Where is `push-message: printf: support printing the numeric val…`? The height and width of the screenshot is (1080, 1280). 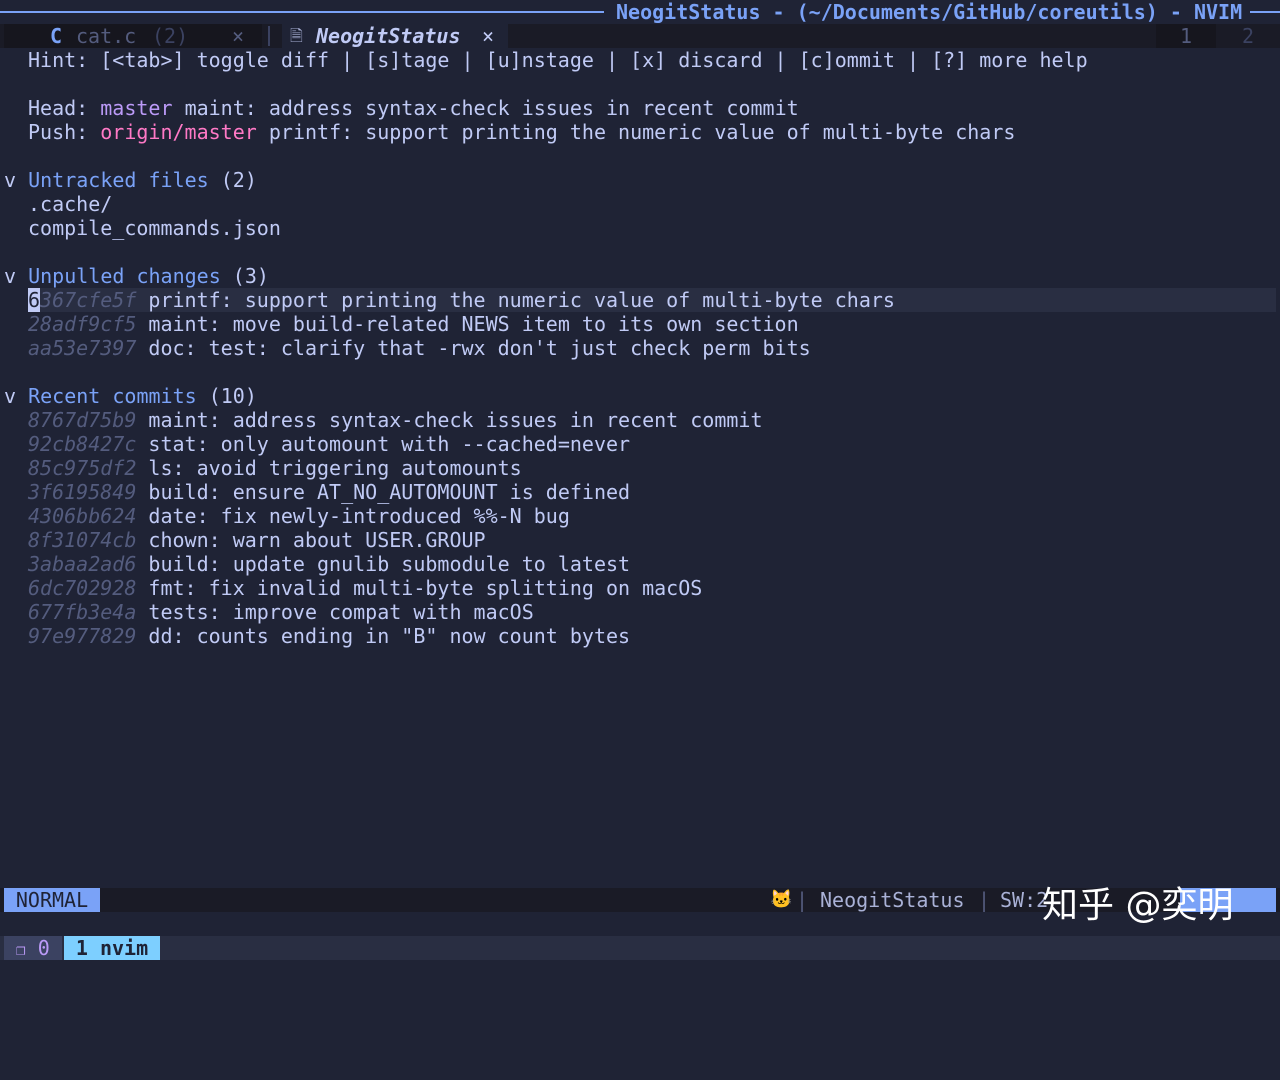 push-message: printf: support printing the numeric val… is located at coordinates (642, 132).